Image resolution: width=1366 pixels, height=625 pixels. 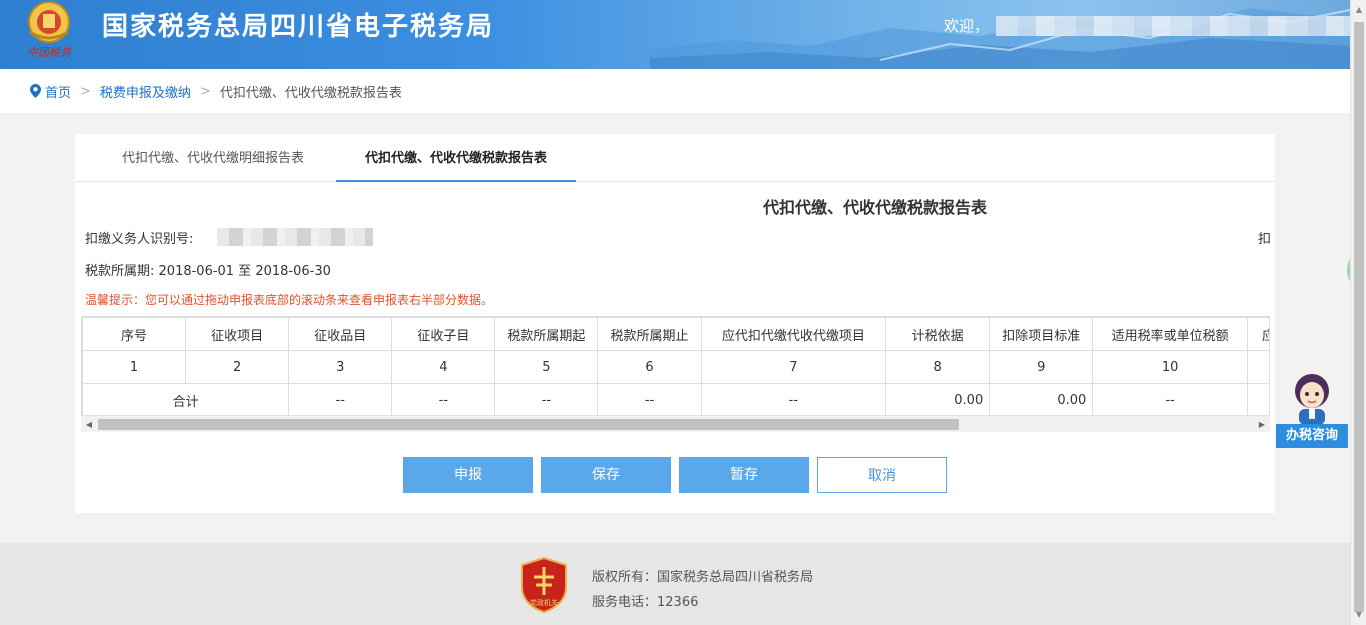 What do you see at coordinates (1041, 334) in the screenshot?
I see `col-header: 扣除项目标准` at bounding box center [1041, 334].